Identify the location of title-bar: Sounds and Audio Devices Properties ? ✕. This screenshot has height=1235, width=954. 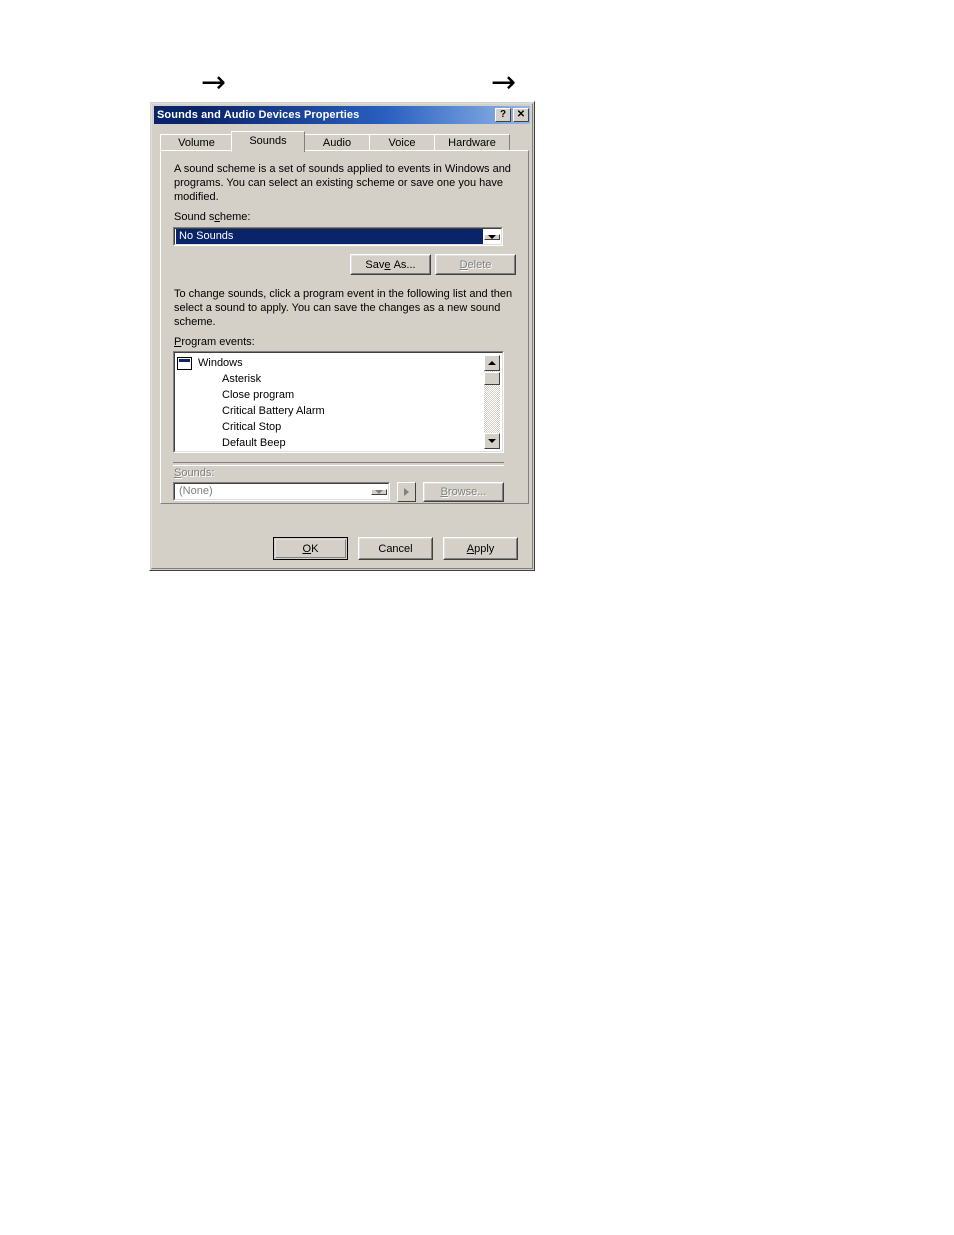
(342, 115).